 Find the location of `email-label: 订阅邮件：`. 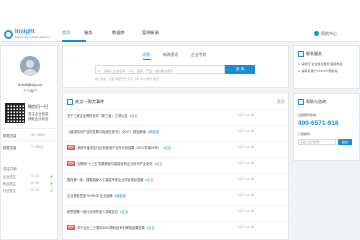

email-label: 订阅邮件： is located at coordinates (306, 134).